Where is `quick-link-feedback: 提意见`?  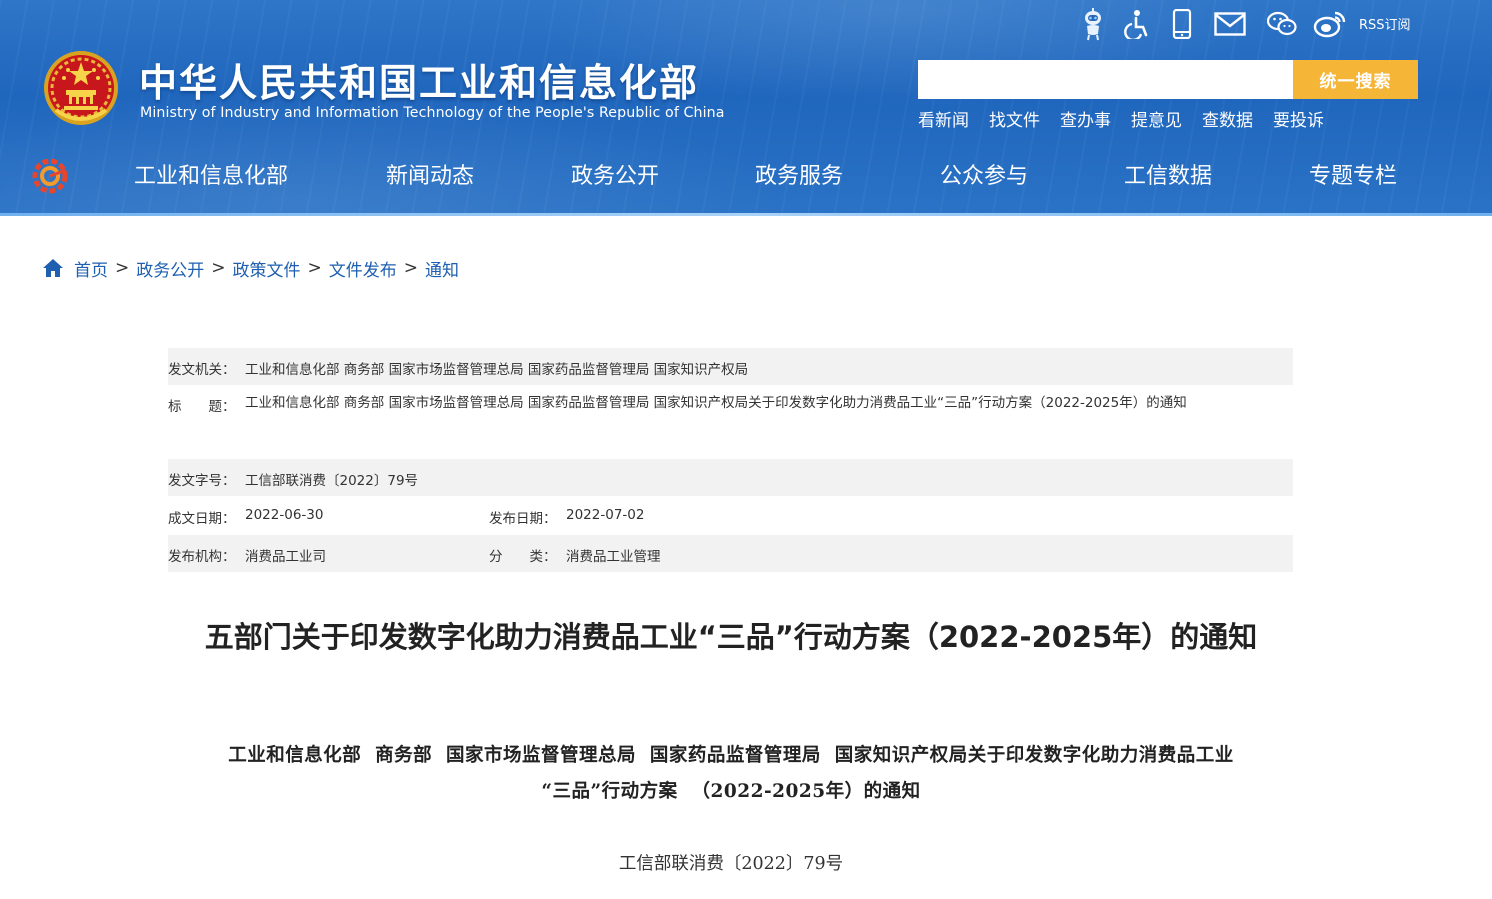
quick-link-feedback: 提意见 is located at coordinates (1156, 118).